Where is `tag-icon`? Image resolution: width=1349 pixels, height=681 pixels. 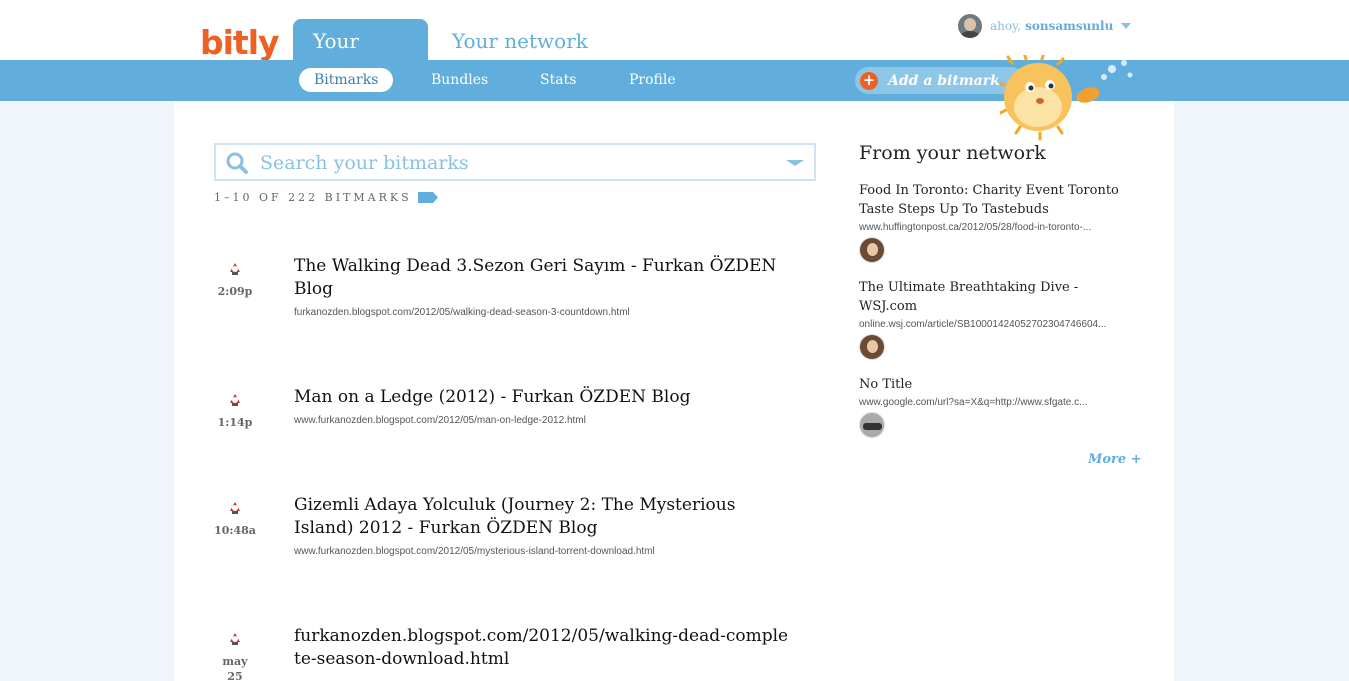 tag-icon is located at coordinates (427, 197).